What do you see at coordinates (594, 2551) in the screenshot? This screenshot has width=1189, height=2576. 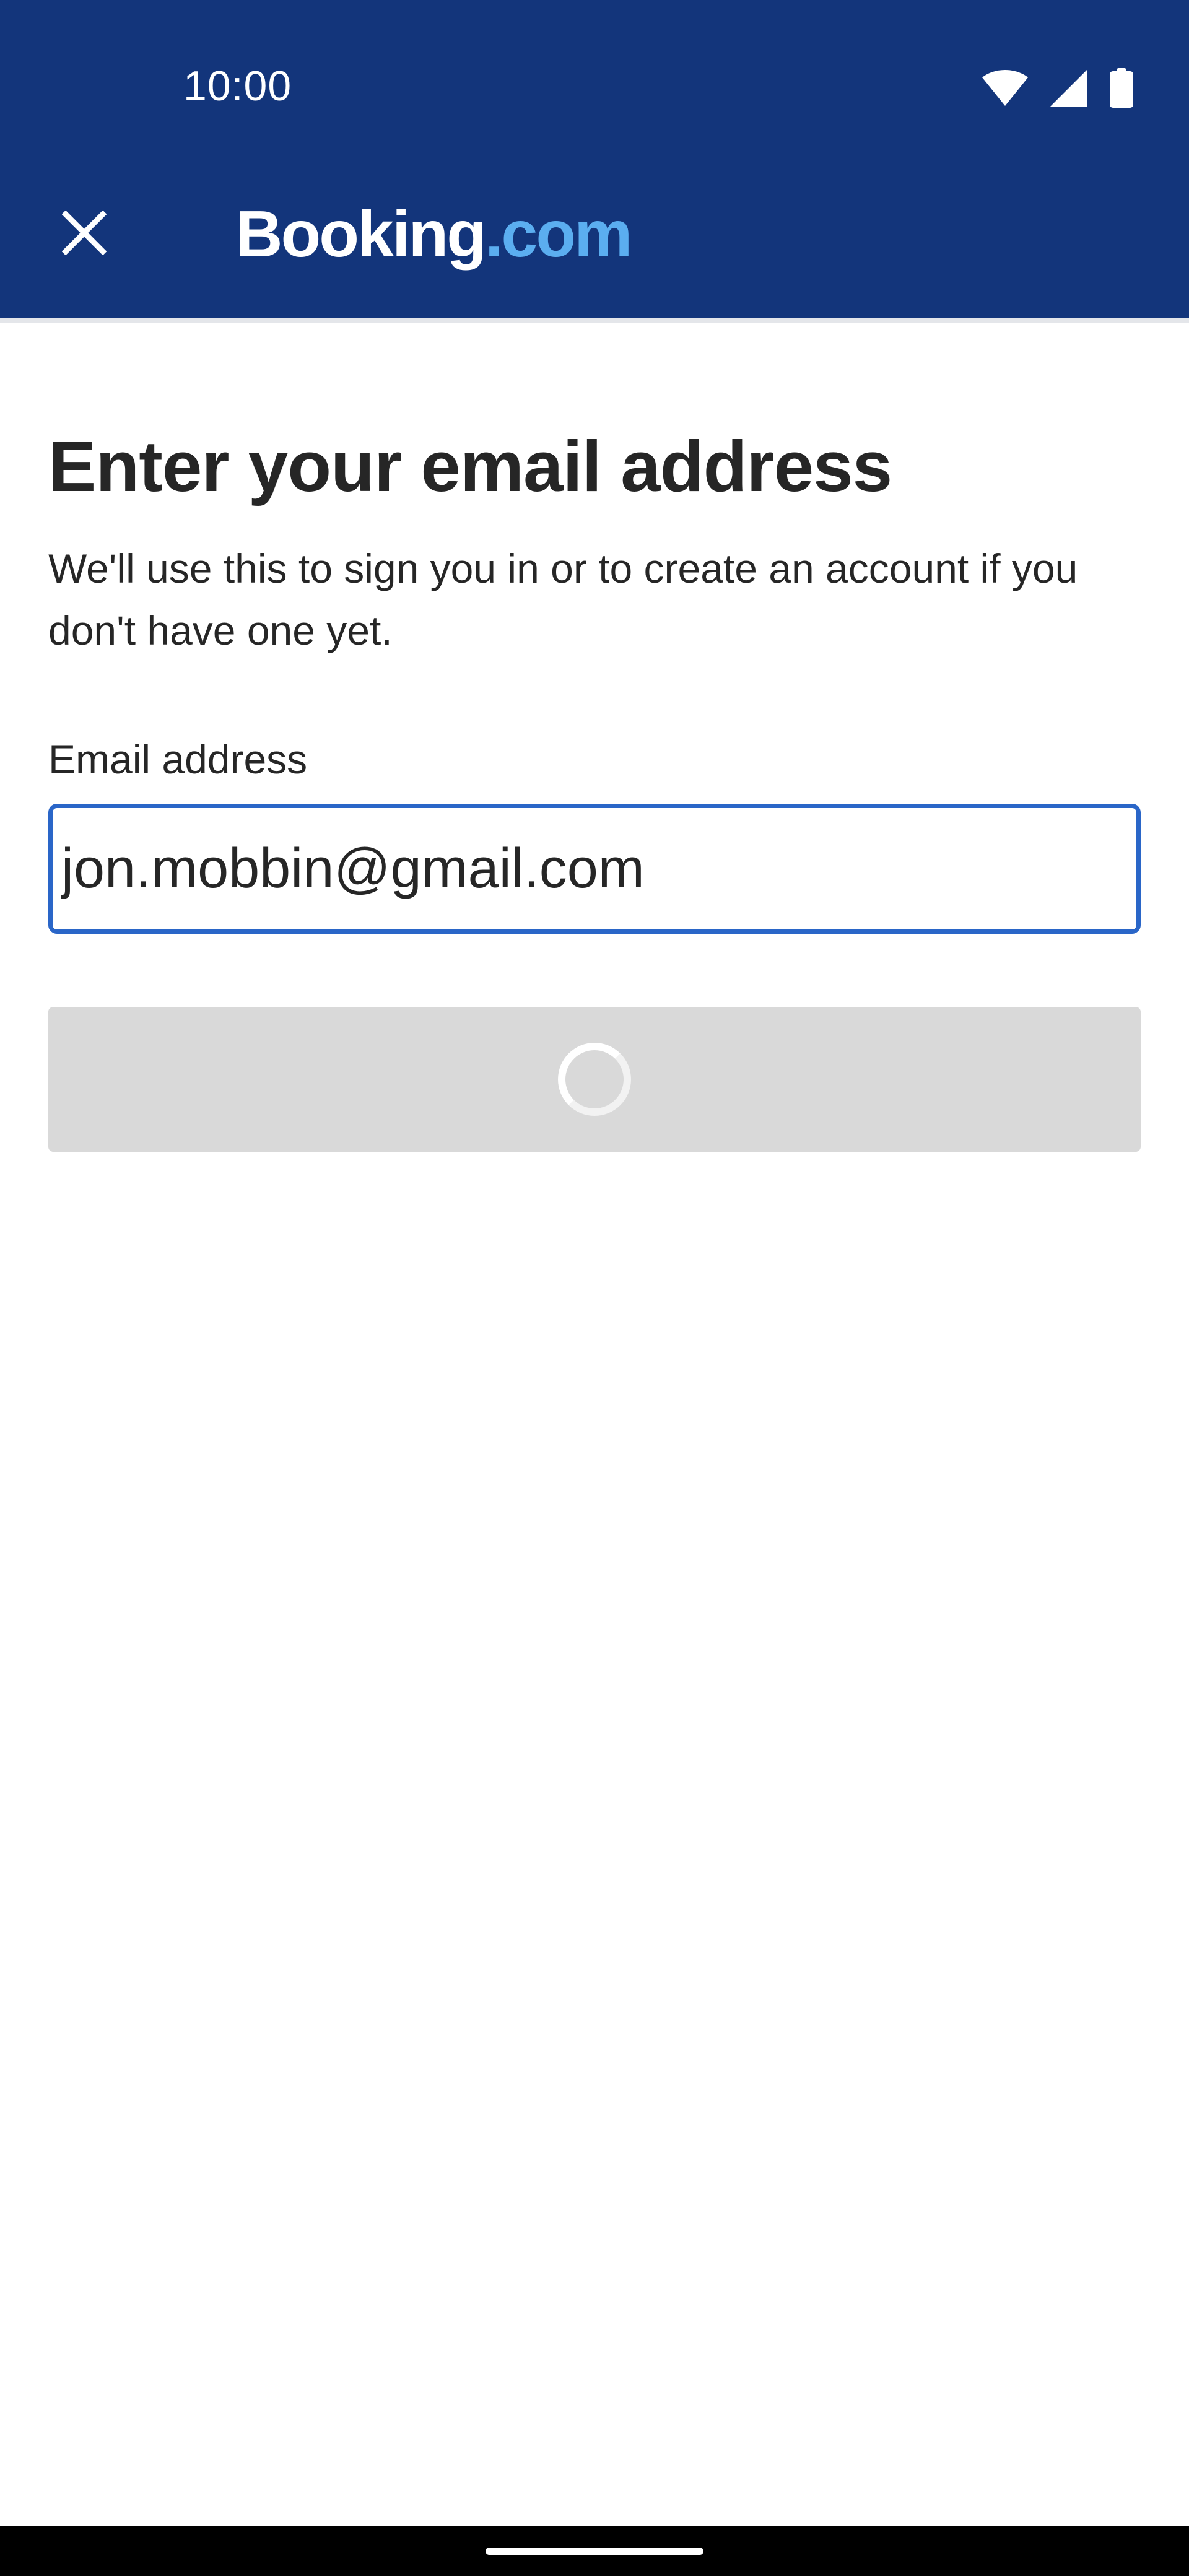 I see `home-indicator` at bounding box center [594, 2551].